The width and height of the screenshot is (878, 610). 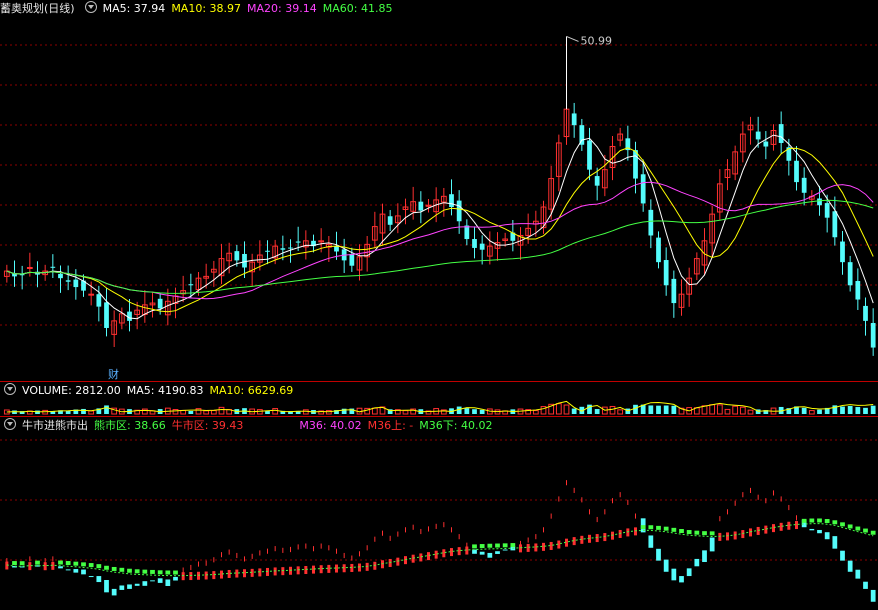 I want to click on volume-label: VOLUME: 2812.00, so click(x=71, y=390).